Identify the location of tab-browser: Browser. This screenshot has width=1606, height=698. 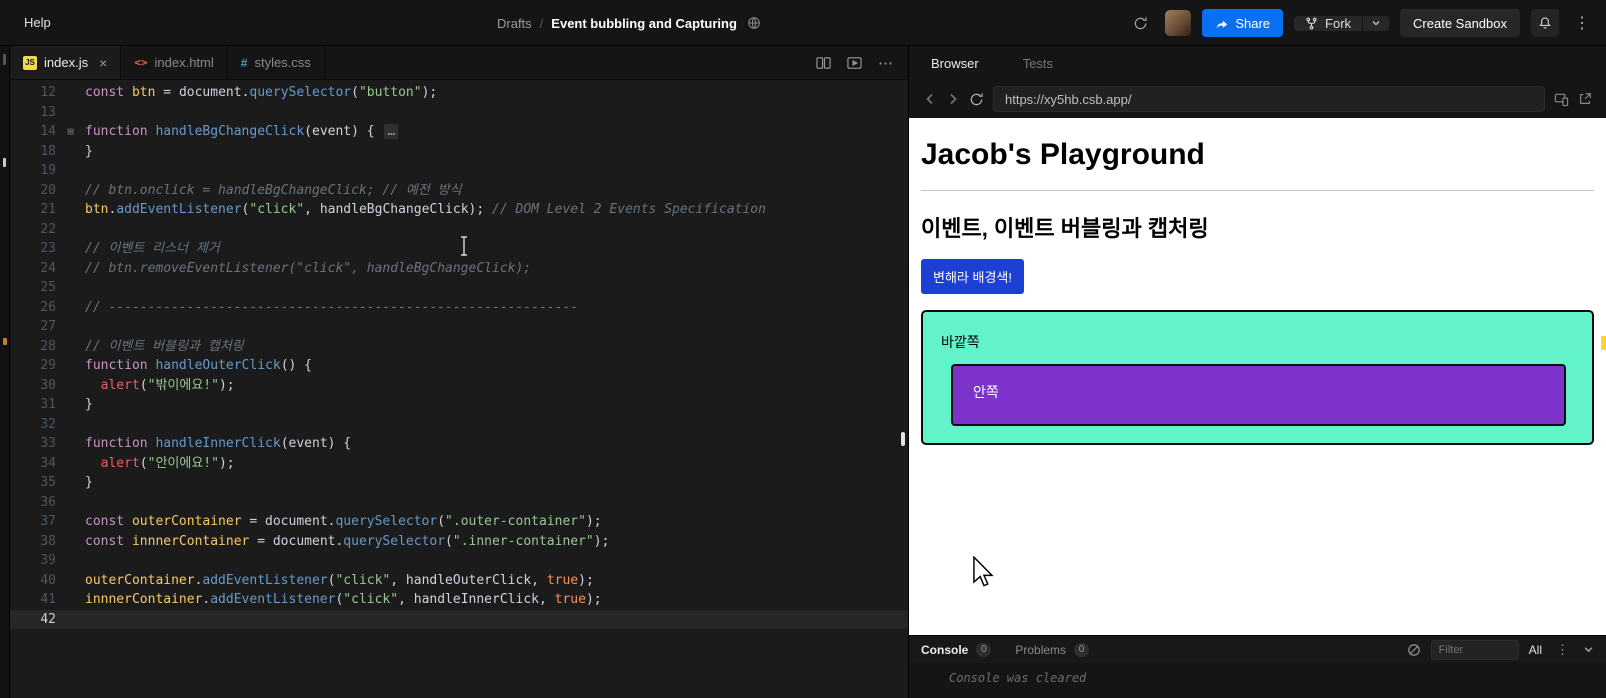
(955, 63).